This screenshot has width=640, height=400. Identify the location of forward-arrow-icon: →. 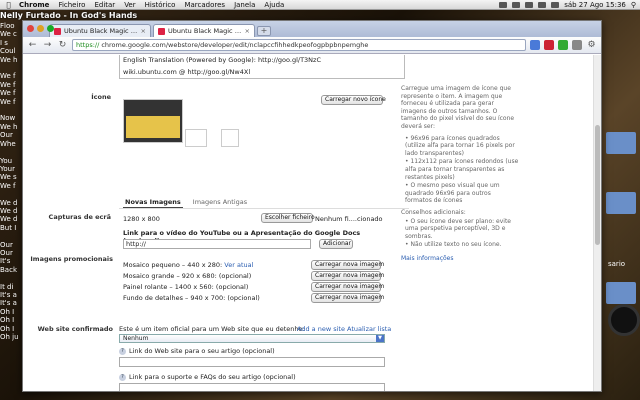
(47, 45).